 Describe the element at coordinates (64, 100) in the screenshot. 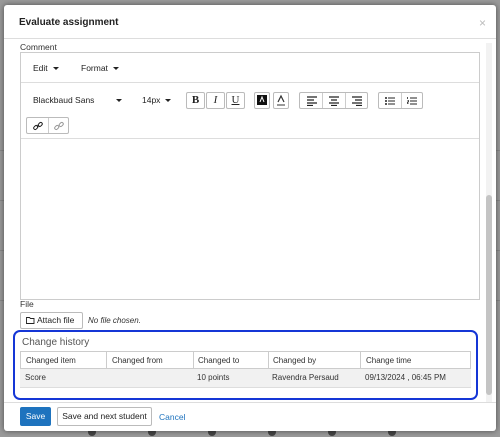

I see `font-family-value: Blackbaud Sans` at that location.